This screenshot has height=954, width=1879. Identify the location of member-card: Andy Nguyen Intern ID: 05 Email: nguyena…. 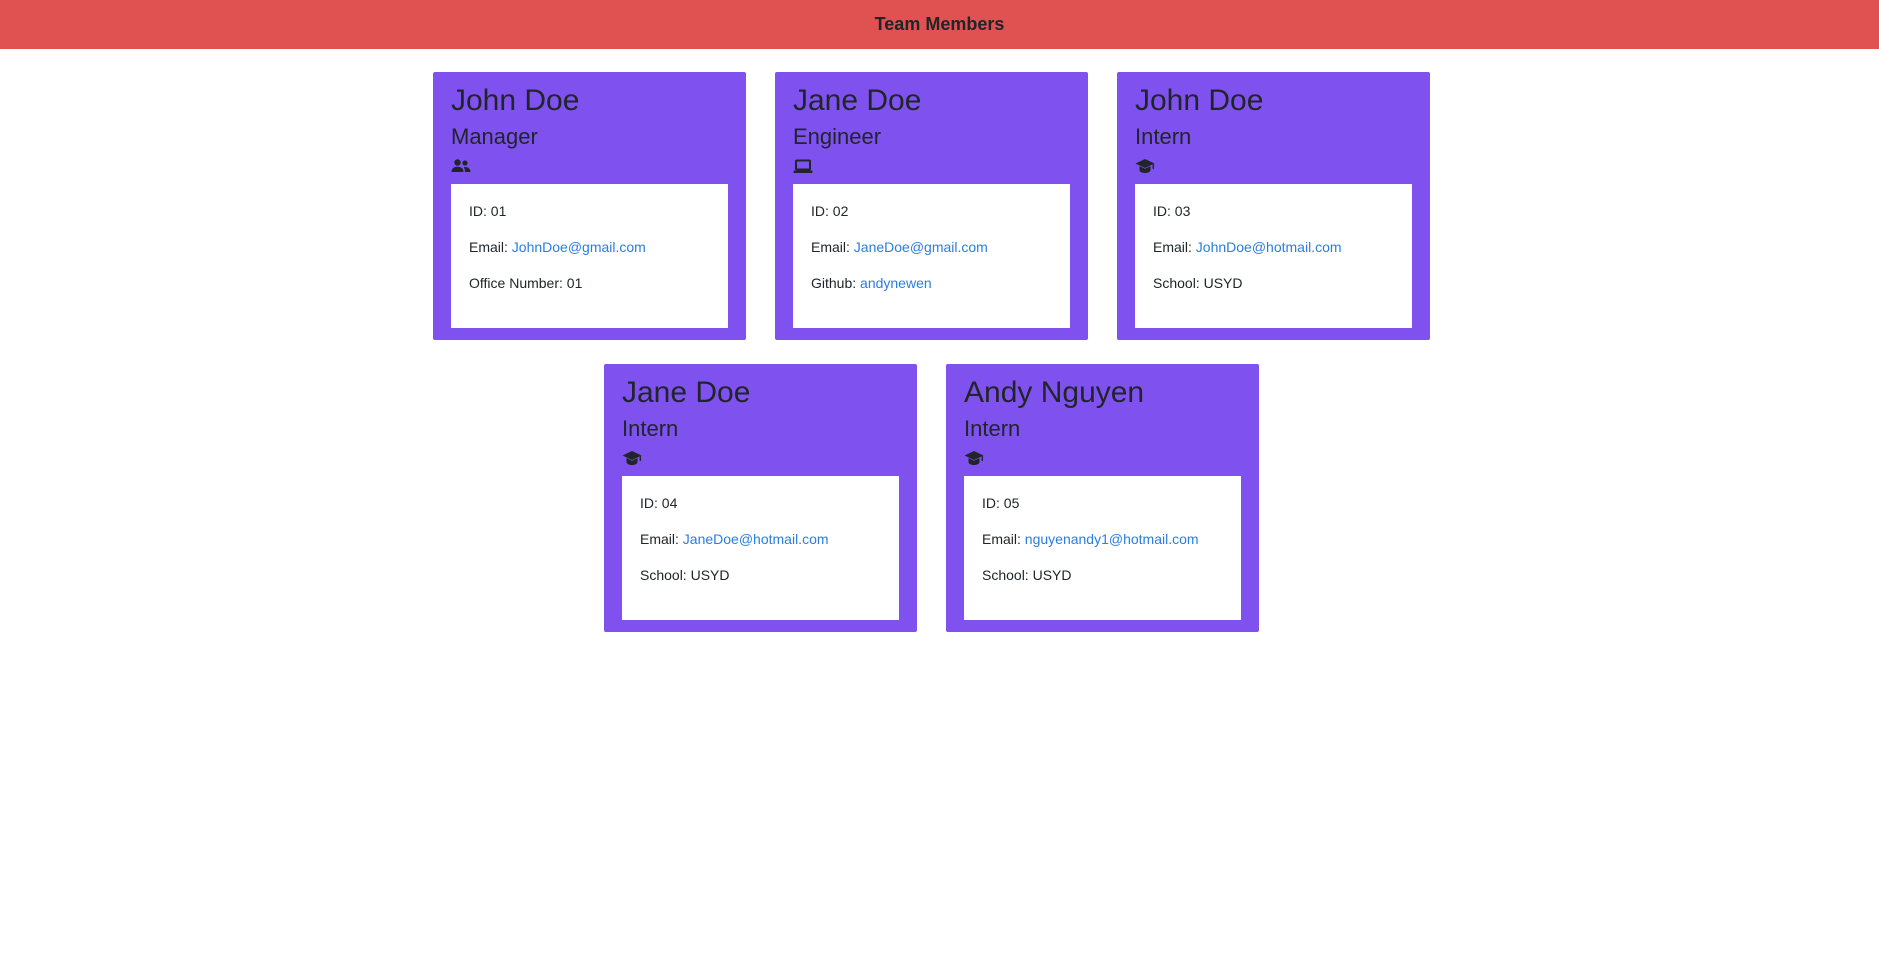
(1102, 498).